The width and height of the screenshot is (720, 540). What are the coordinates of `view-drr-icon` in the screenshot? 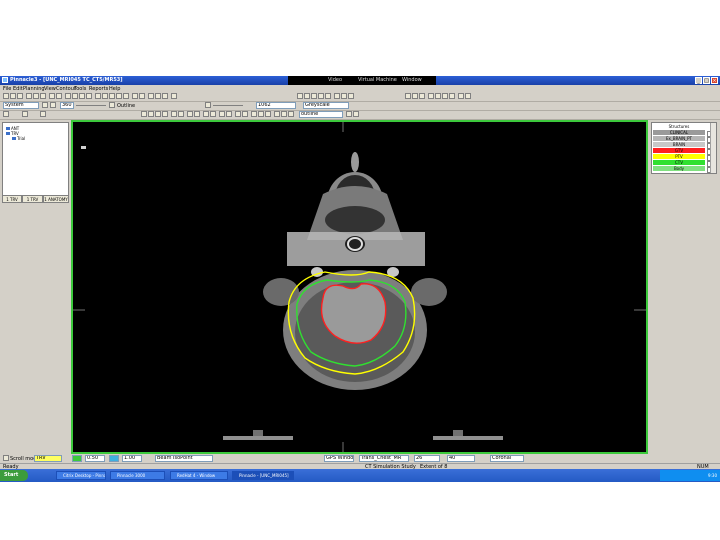 It's located at (351, 96).